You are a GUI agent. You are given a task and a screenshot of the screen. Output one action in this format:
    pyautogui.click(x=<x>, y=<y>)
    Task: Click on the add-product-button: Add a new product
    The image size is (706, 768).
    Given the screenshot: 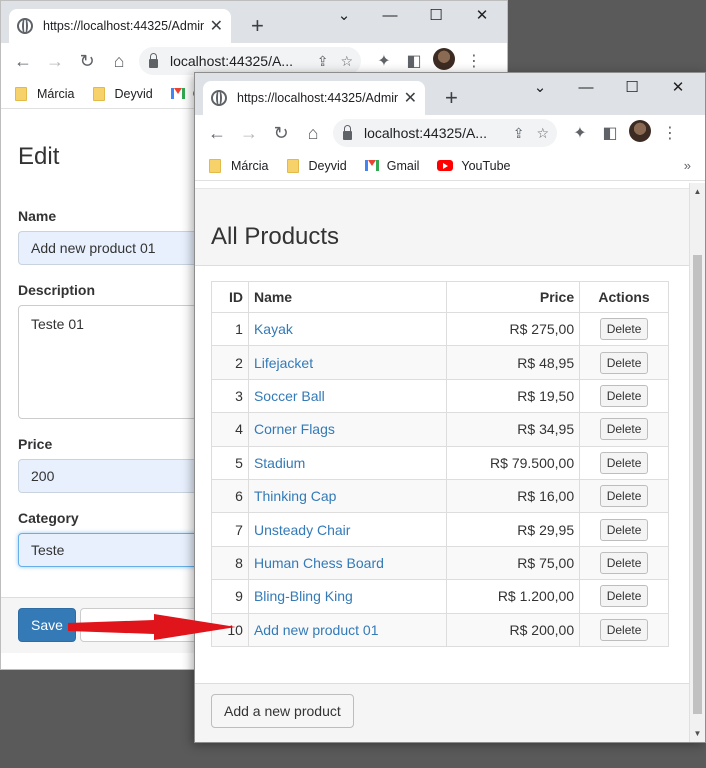 What is the action you would take?
    pyautogui.click(x=282, y=711)
    